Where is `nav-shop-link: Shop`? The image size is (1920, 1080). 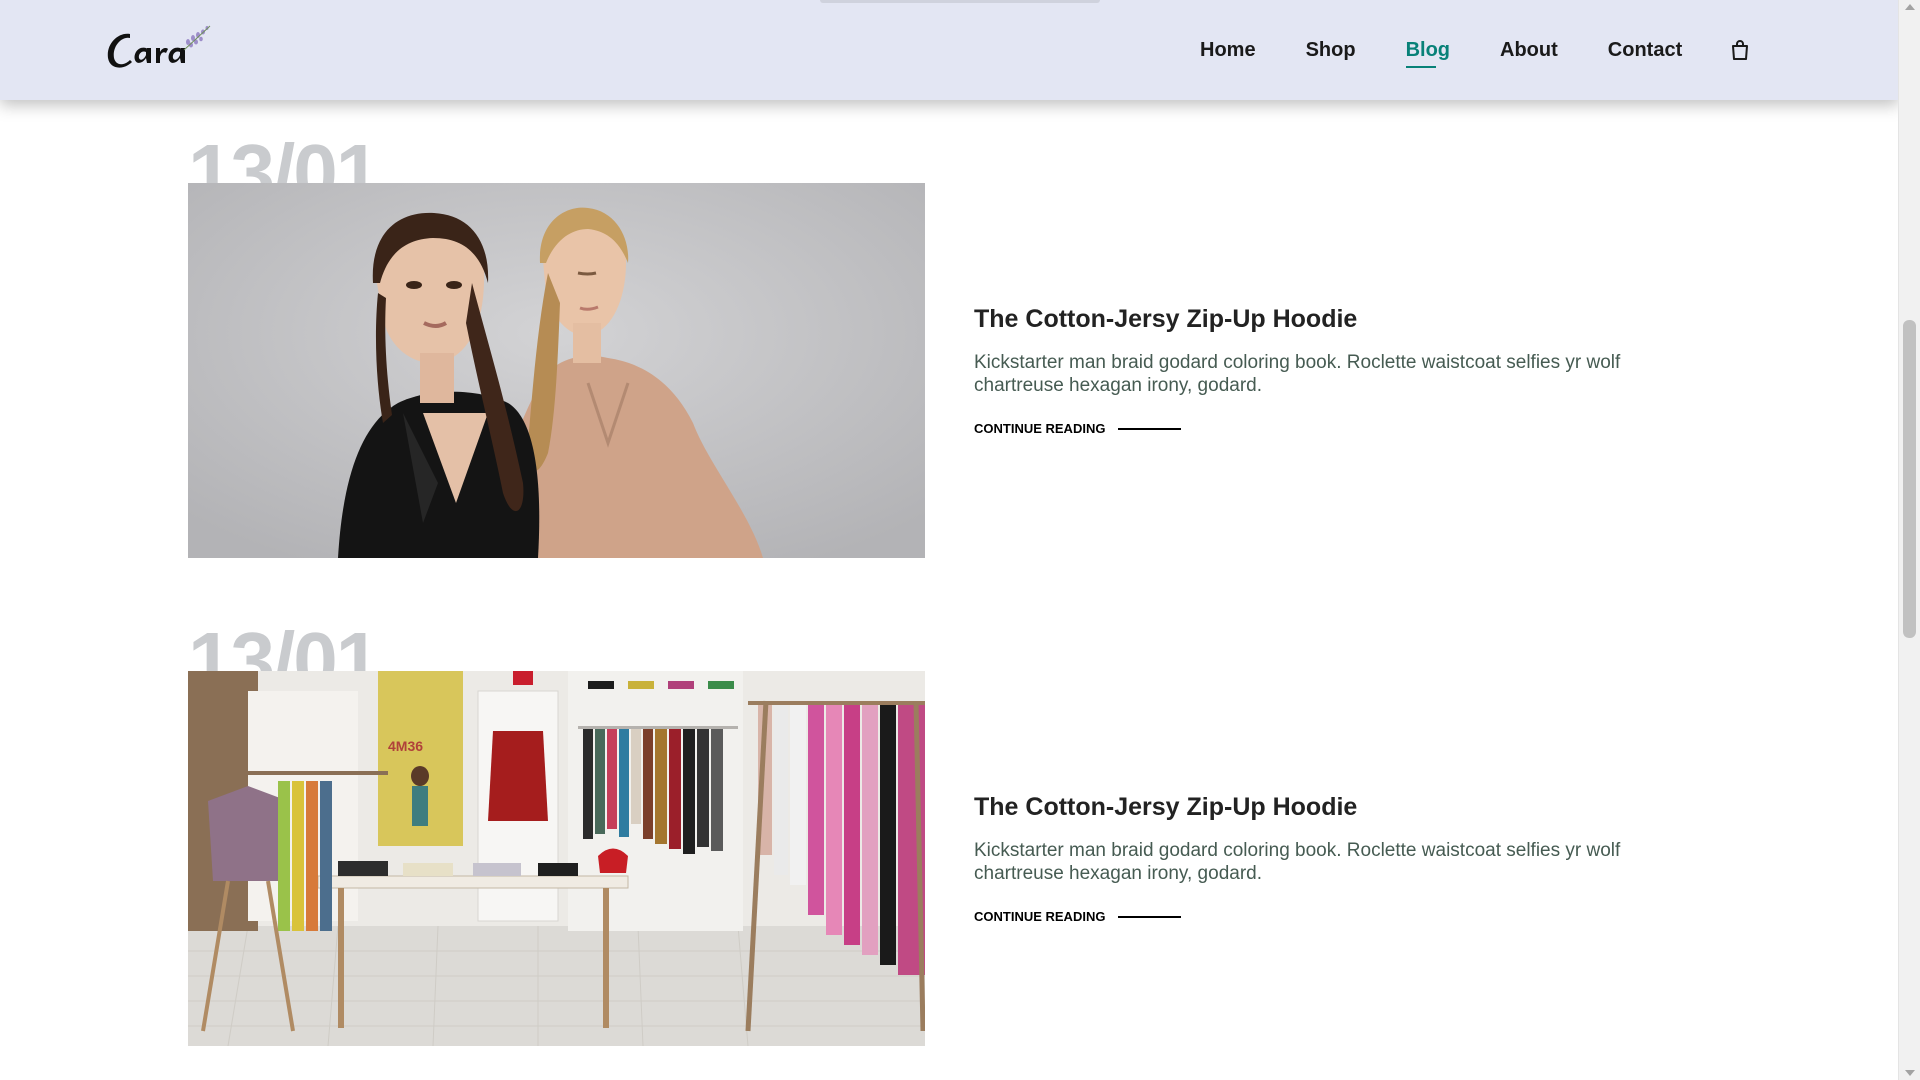
nav-shop-link: Shop is located at coordinates (1331, 50).